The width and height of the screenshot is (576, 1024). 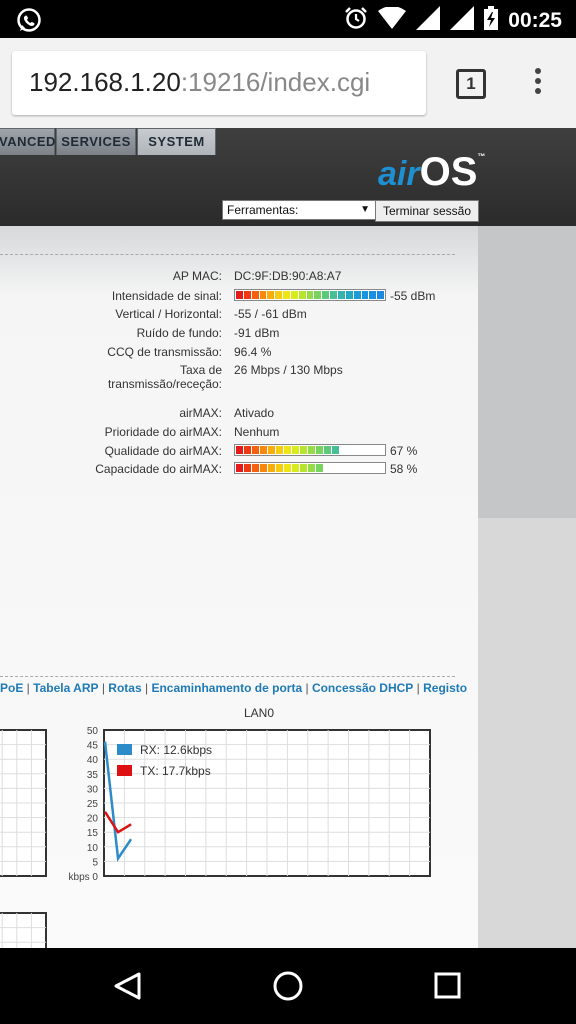 I want to click on bottom-chart-frame, so click(x=23, y=930).